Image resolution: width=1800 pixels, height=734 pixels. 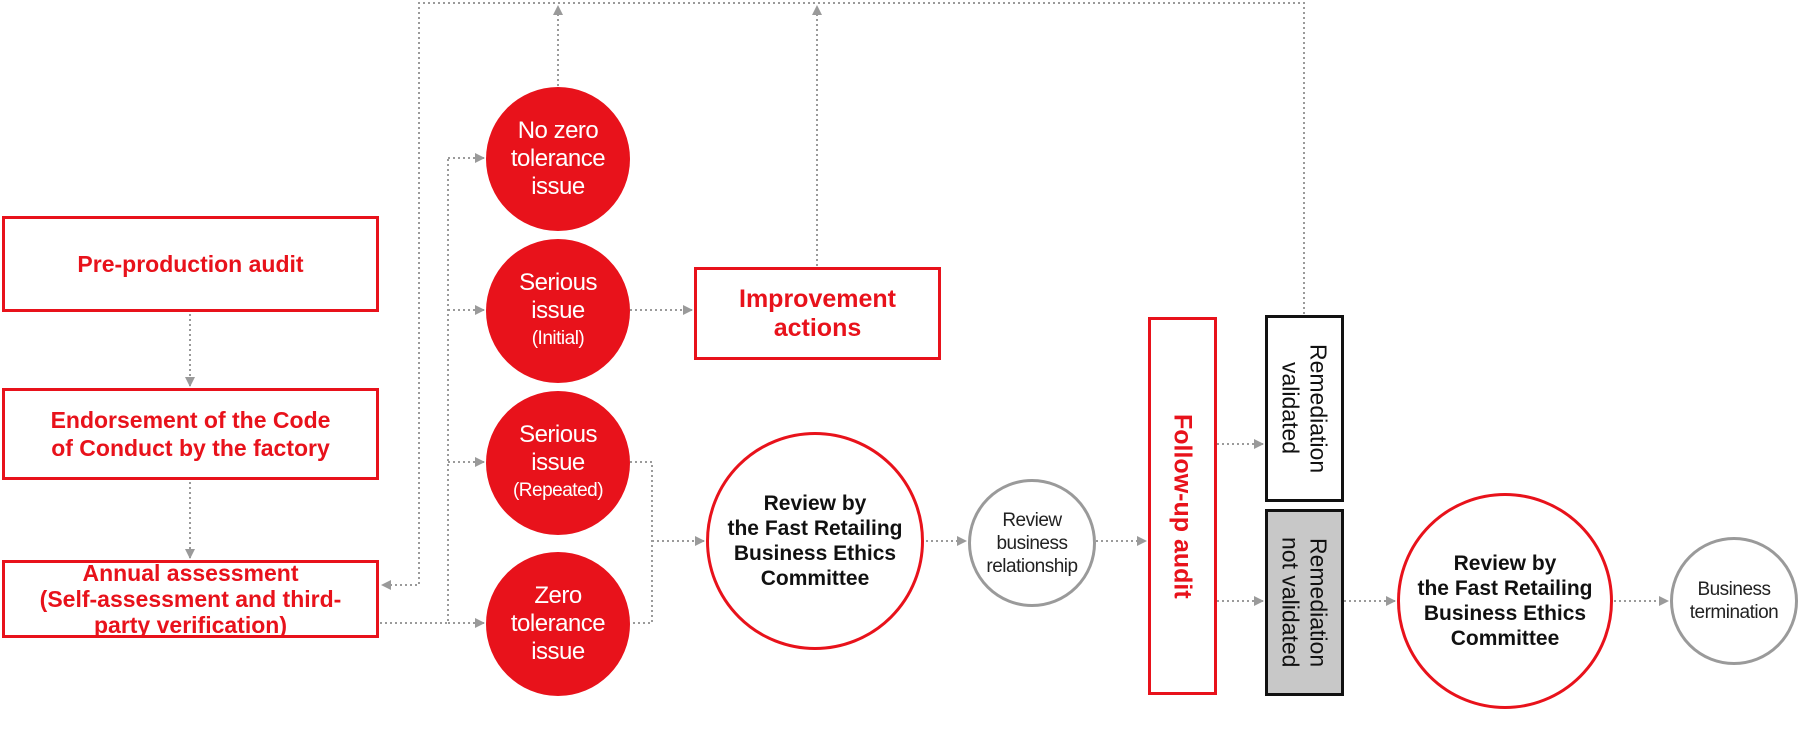 I want to click on review-business-relationship-circle: Review business relationship, so click(x=1032, y=543).